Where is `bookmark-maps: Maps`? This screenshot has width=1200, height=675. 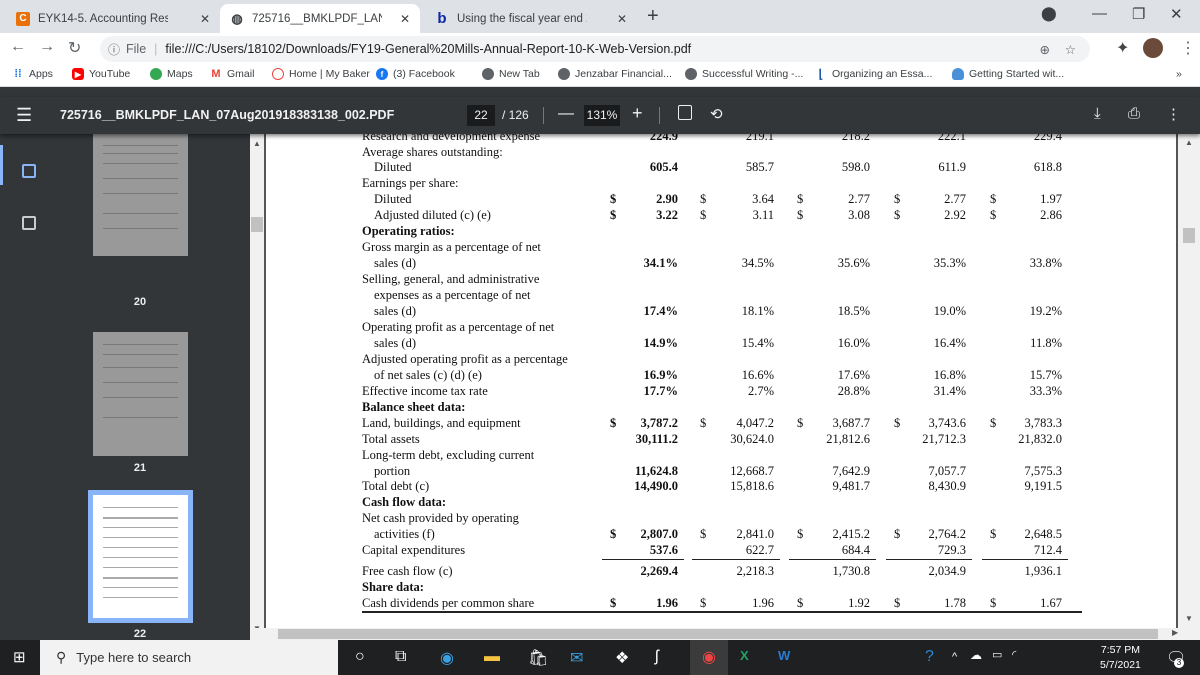
bookmark-maps: Maps is located at coordinates (171, 74).